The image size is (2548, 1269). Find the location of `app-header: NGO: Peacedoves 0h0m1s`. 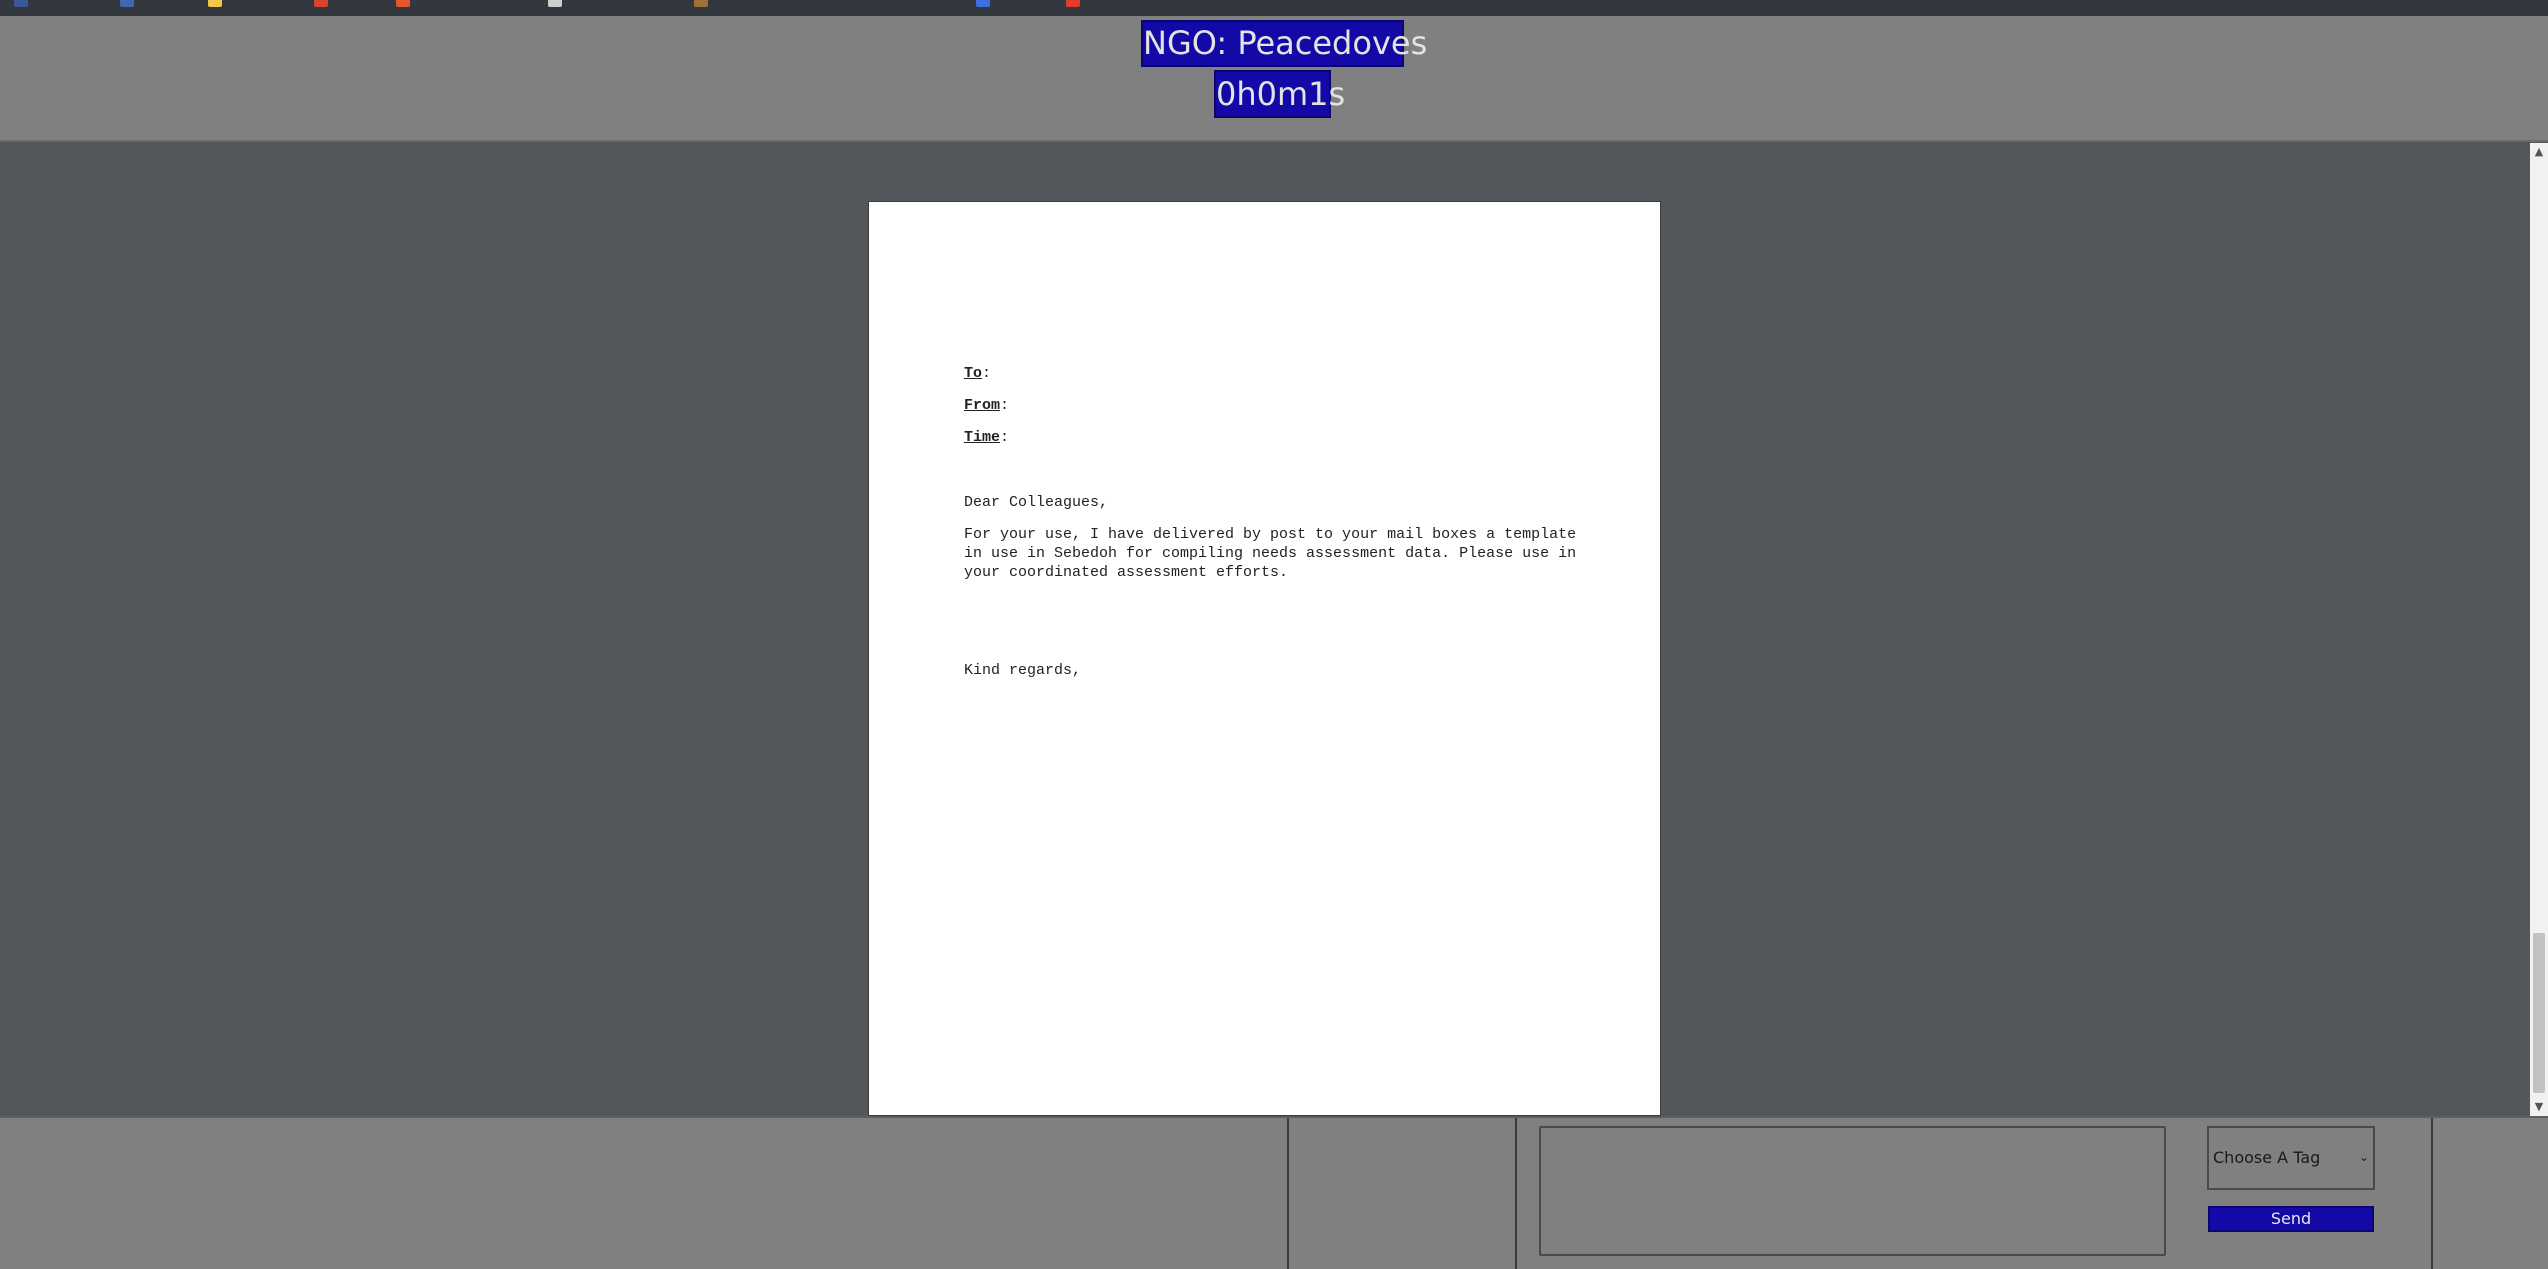

app-header: NGO: Peacedoves 0h0m1s is located at coordinates (1274, 79).